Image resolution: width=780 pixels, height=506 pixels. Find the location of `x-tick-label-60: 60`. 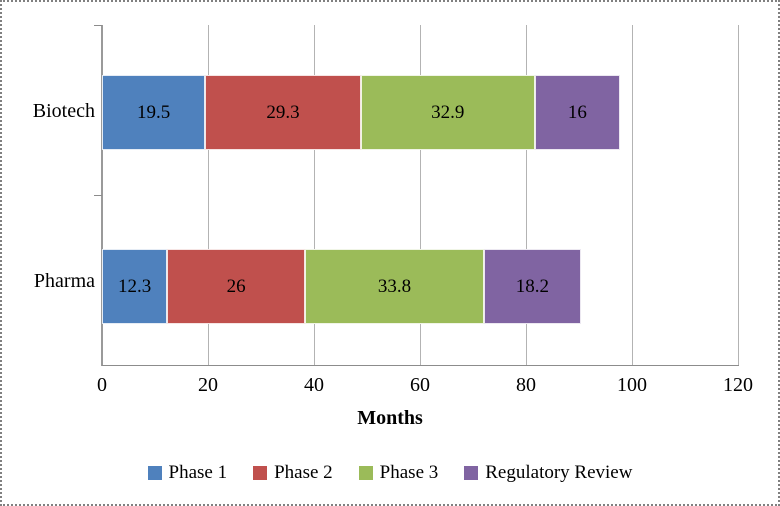

x-tick-label-60: 60 is located at coordinates (420, 385).